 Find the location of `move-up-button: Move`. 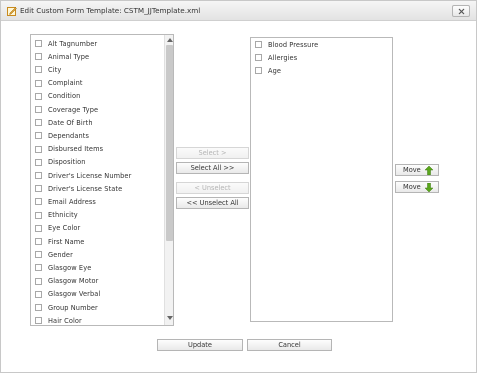

move-up-button: Move is located at coordinates (417, 170).